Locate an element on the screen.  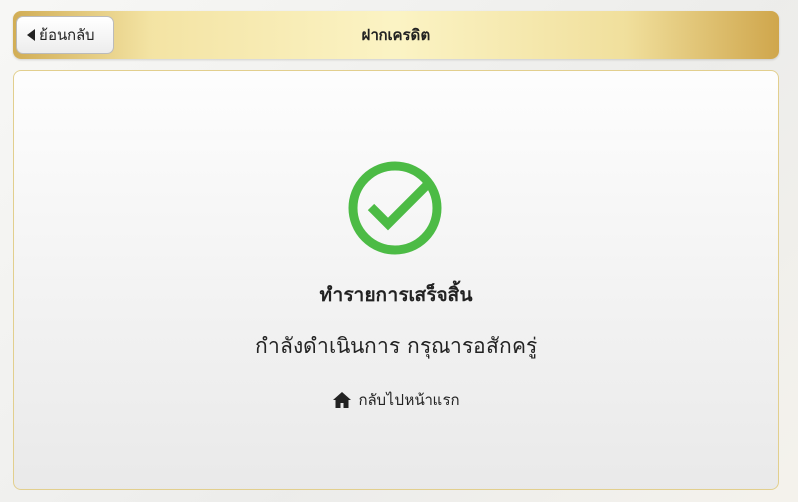
back-button: ย้อนกลับ is located at coordinates (65, 35).